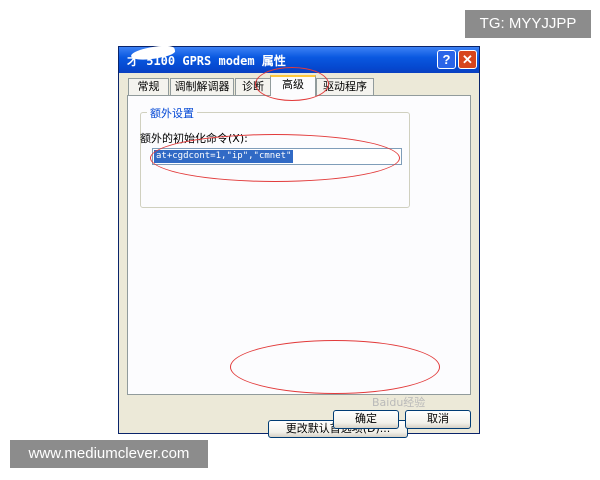 The image size is (600, 480). What do you see at coordinates (299, 57) in the screenshot?
I see `title-bar: 才 5100 GPRS modem 属性 ? ✕` at bounding box center [299, 57].